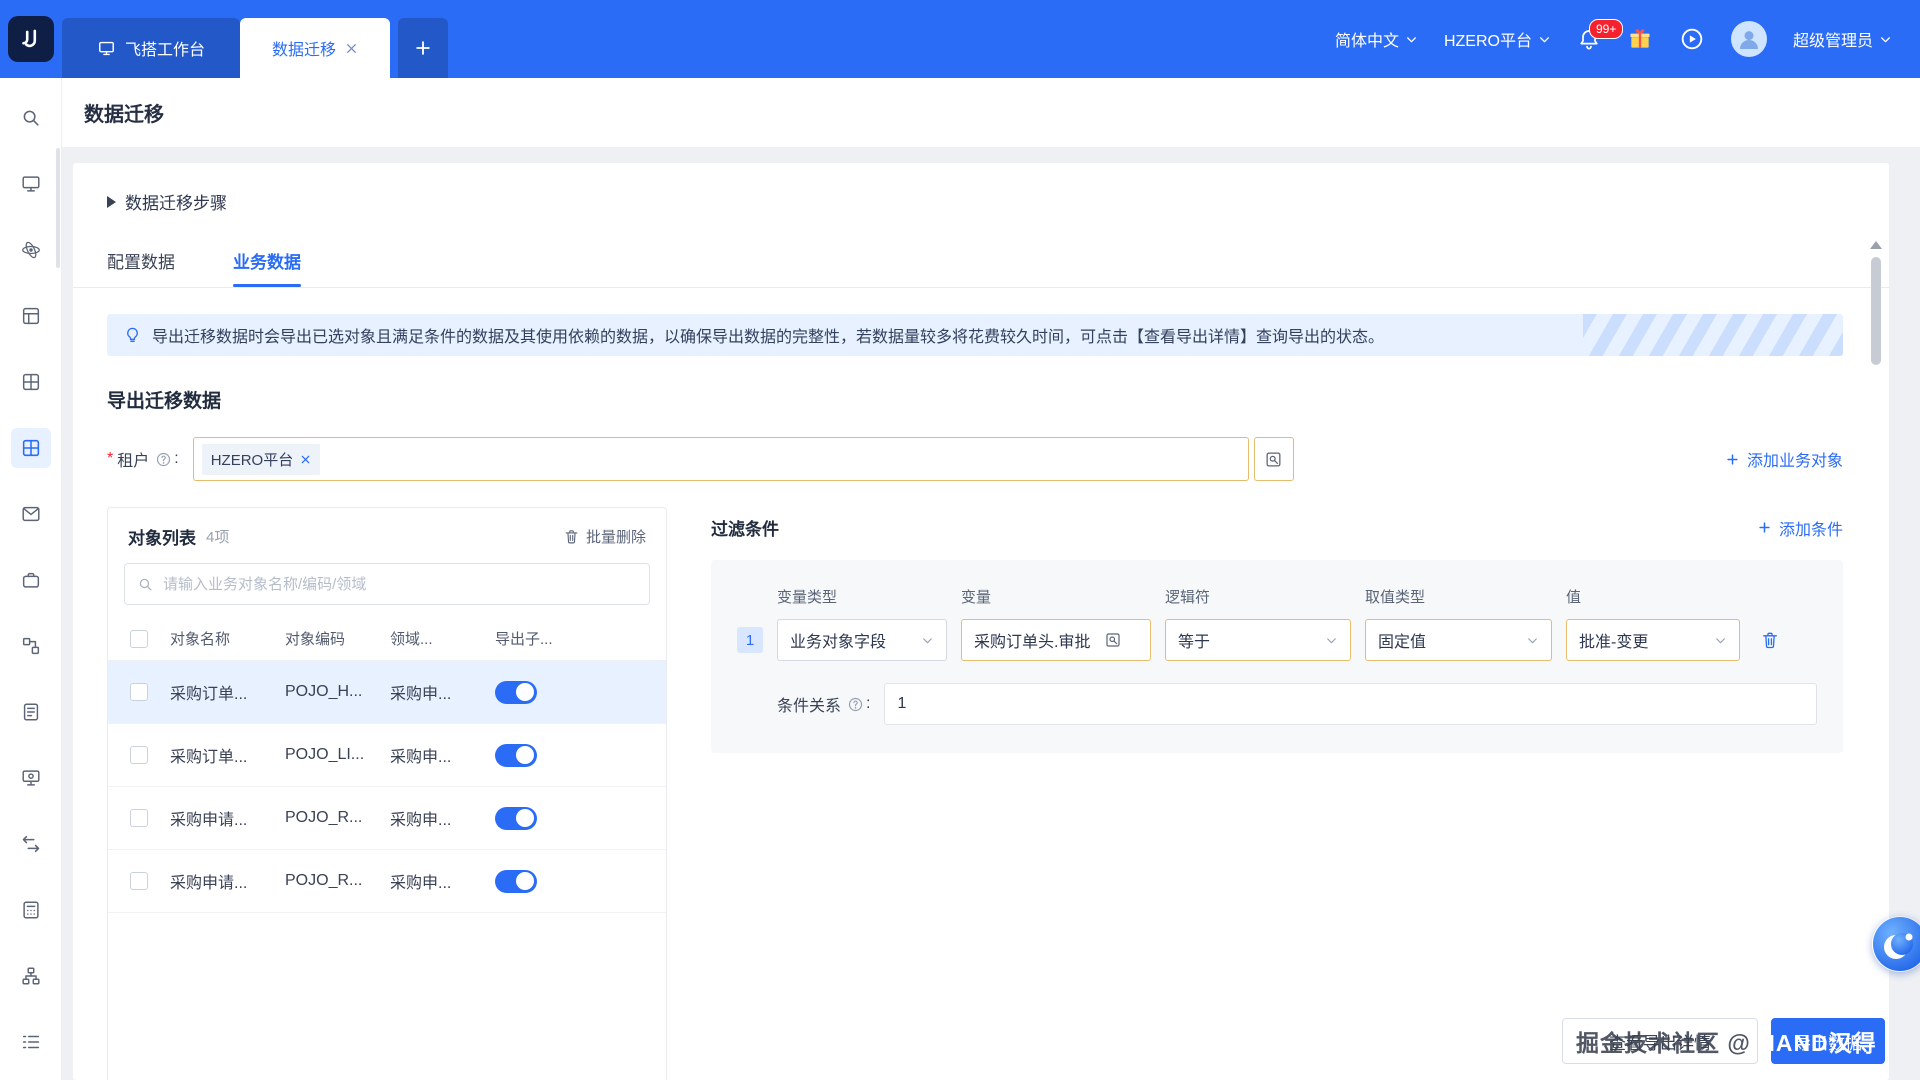 This screenshot has width=1920, height=1080. I want to click on user-menu: 超级管理员, so click(1842, 39).